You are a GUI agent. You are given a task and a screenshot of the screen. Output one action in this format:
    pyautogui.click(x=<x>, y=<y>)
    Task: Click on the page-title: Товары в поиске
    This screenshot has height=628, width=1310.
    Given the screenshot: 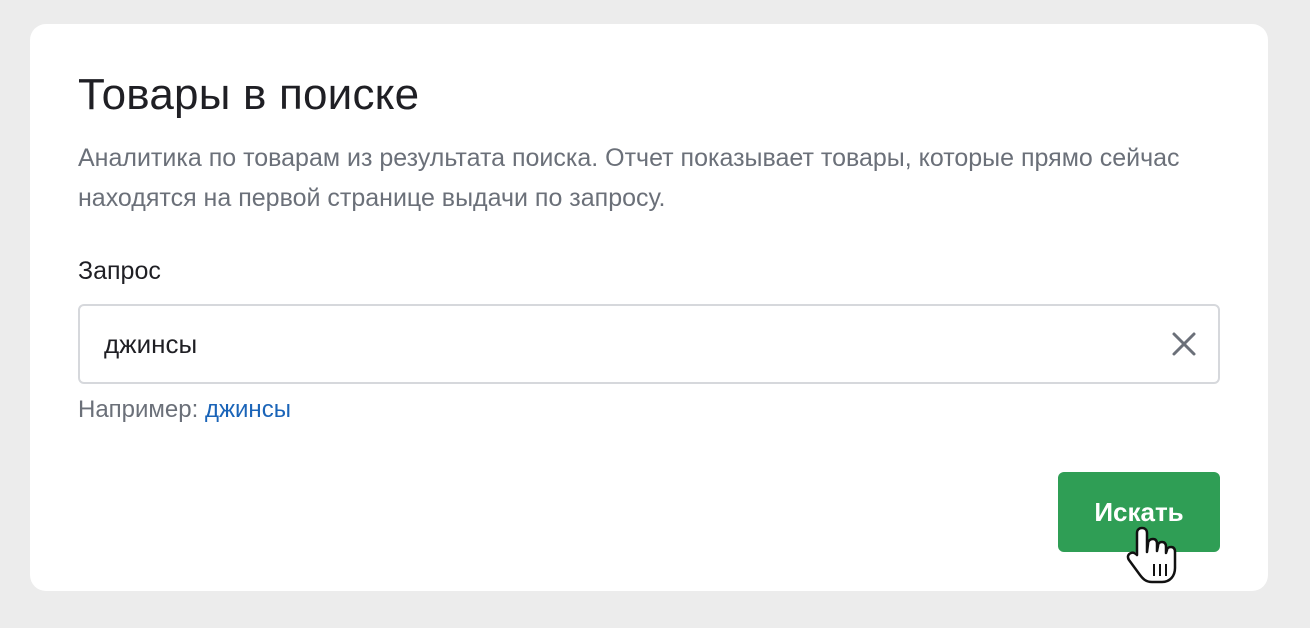 What is the action you would take?
    pyautogui.click(x=249, y=94)
    